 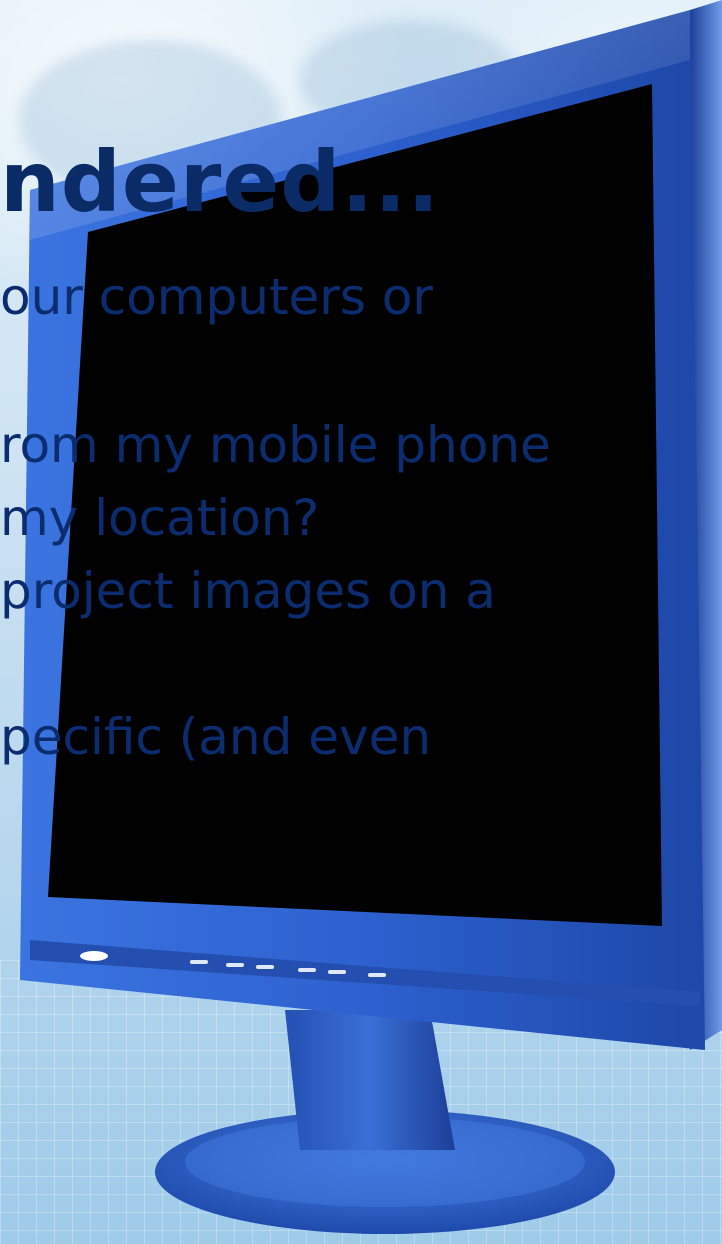 I want to click on slide-line-4: project images on a, so click(x=248, y=591).